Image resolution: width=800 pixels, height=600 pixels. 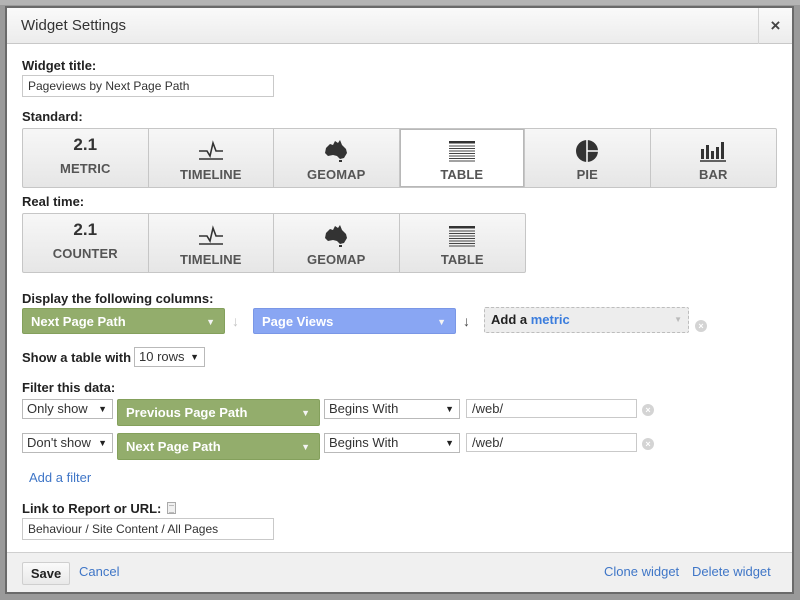 I want to click on rows-select: 10 rows ▼, so click(x=169, y=357).